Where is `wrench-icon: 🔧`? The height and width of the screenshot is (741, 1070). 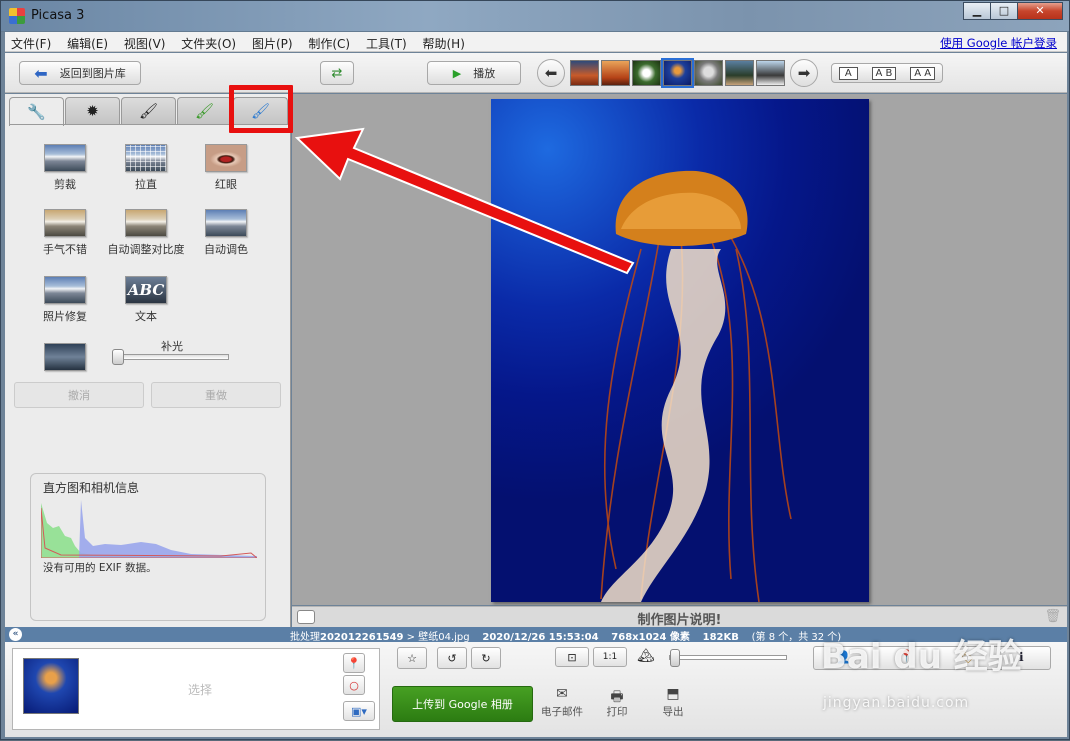
wrench-icon: 🔧 is located at coordinates (36, 112).